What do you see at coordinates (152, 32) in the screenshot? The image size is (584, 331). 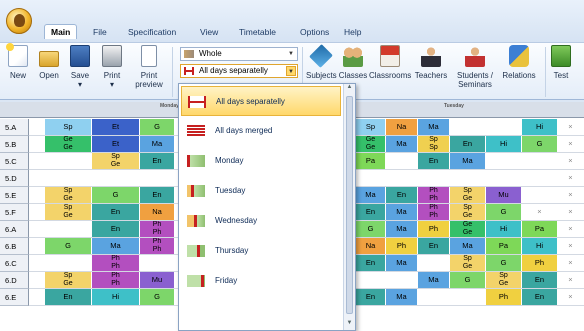 I see `tab-specification: Specification` at bounding box center [152, 32].